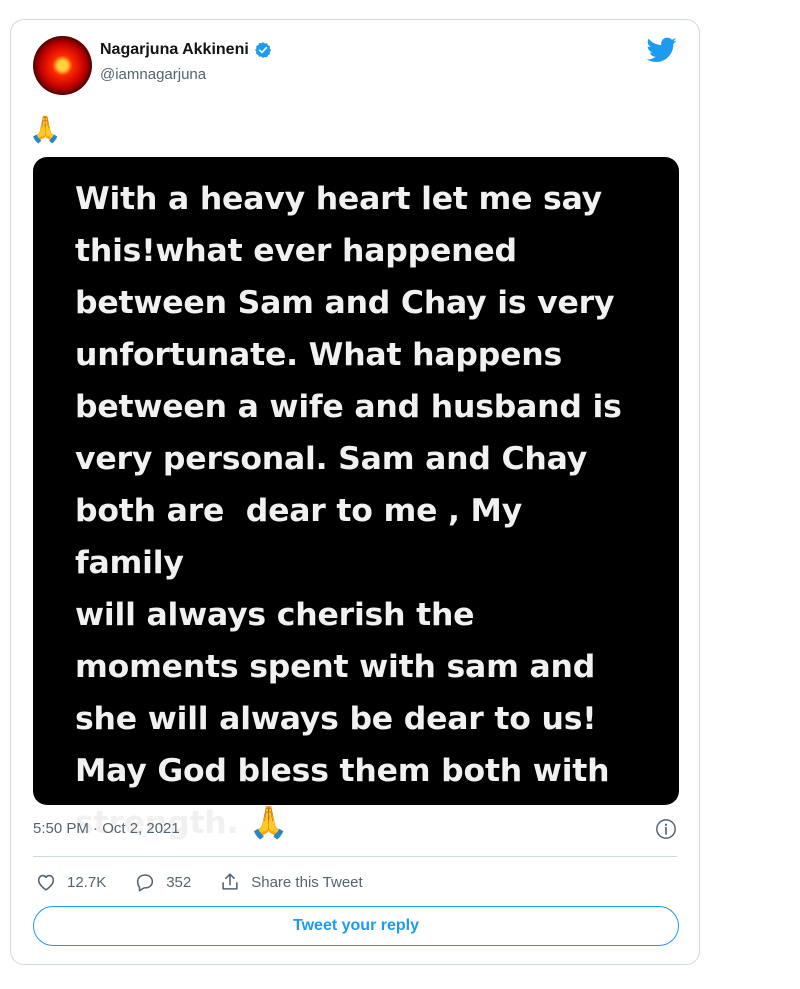 This screenshot has height=989, width=800. What do you see at coordinates (662, 50) in the screenshot?
I see `twitter-bird-icon` at bounding box center [662, 50].